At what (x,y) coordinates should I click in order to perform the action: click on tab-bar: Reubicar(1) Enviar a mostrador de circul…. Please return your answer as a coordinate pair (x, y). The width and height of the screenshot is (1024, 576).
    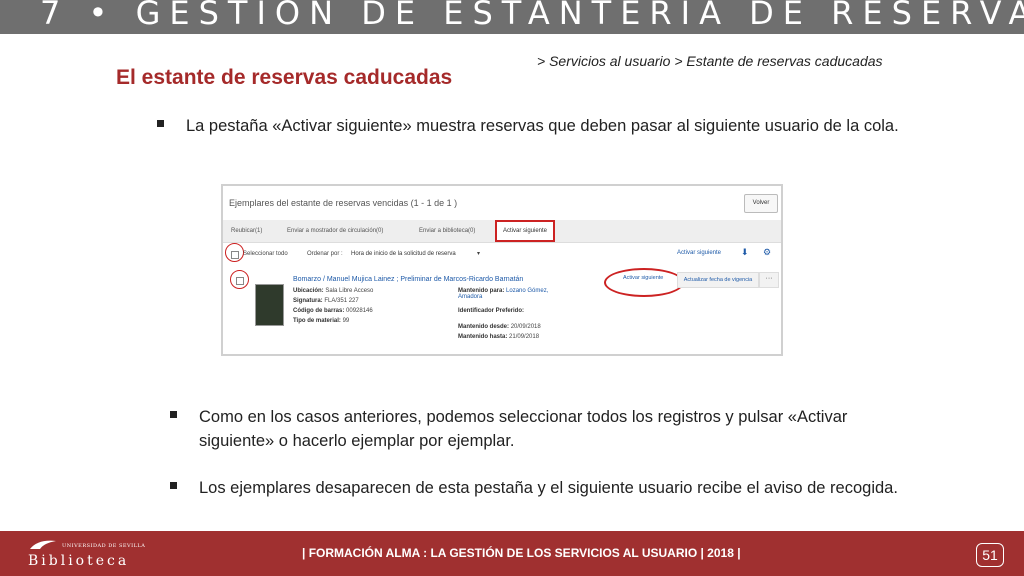
    Looking at the image, I should click on (502, 231).